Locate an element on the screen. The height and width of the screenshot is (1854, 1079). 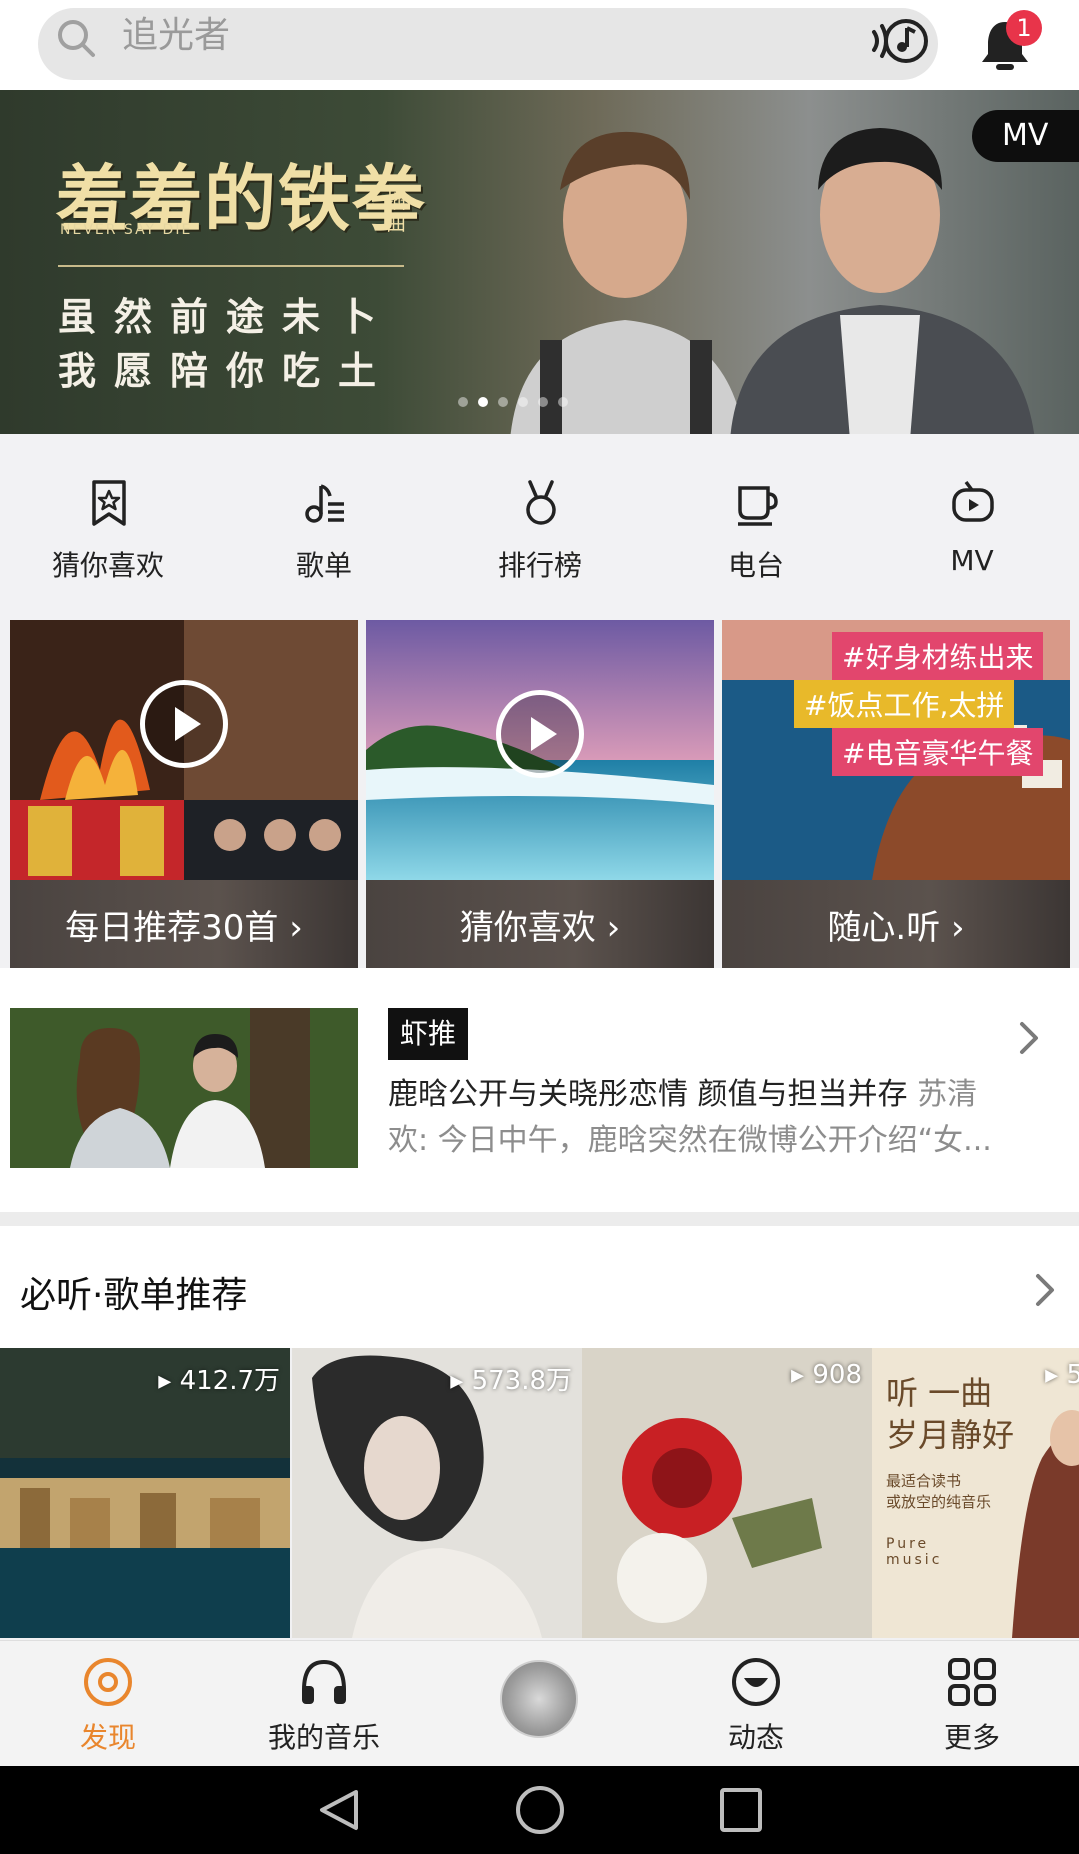
play-count-value: 573.8万 is located at coordinates (521, 1381).